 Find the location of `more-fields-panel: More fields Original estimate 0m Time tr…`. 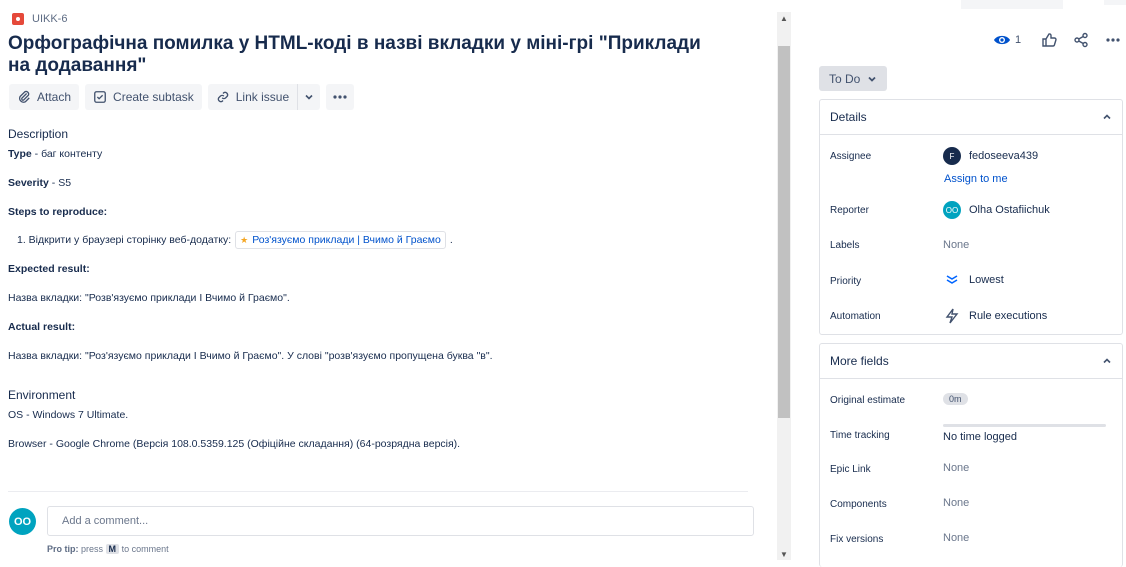

more-fields-panel: More fields Original estimate 0m Time tr… is located at coordinates (971, 455).